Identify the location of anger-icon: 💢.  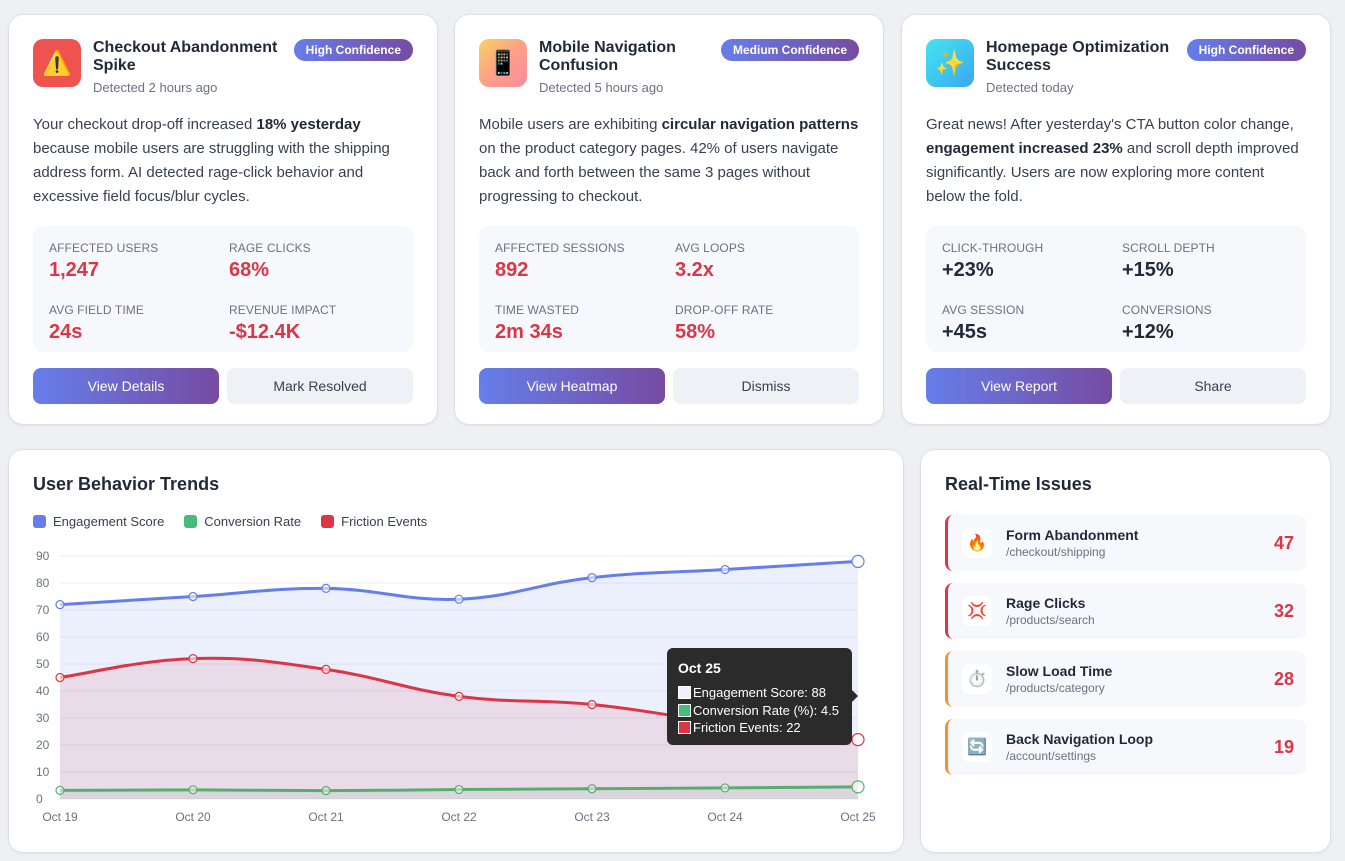
(977, 611).